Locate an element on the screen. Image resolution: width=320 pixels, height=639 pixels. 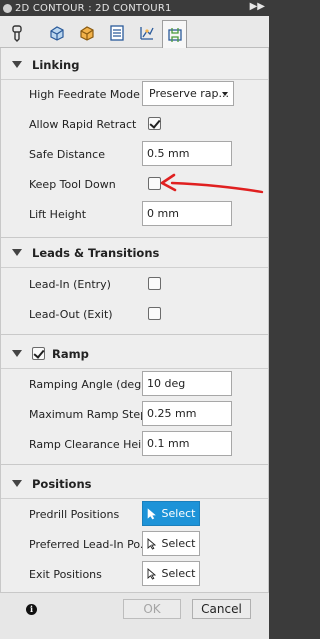
exit-select-button: Select is located at coordinates (171, 573).